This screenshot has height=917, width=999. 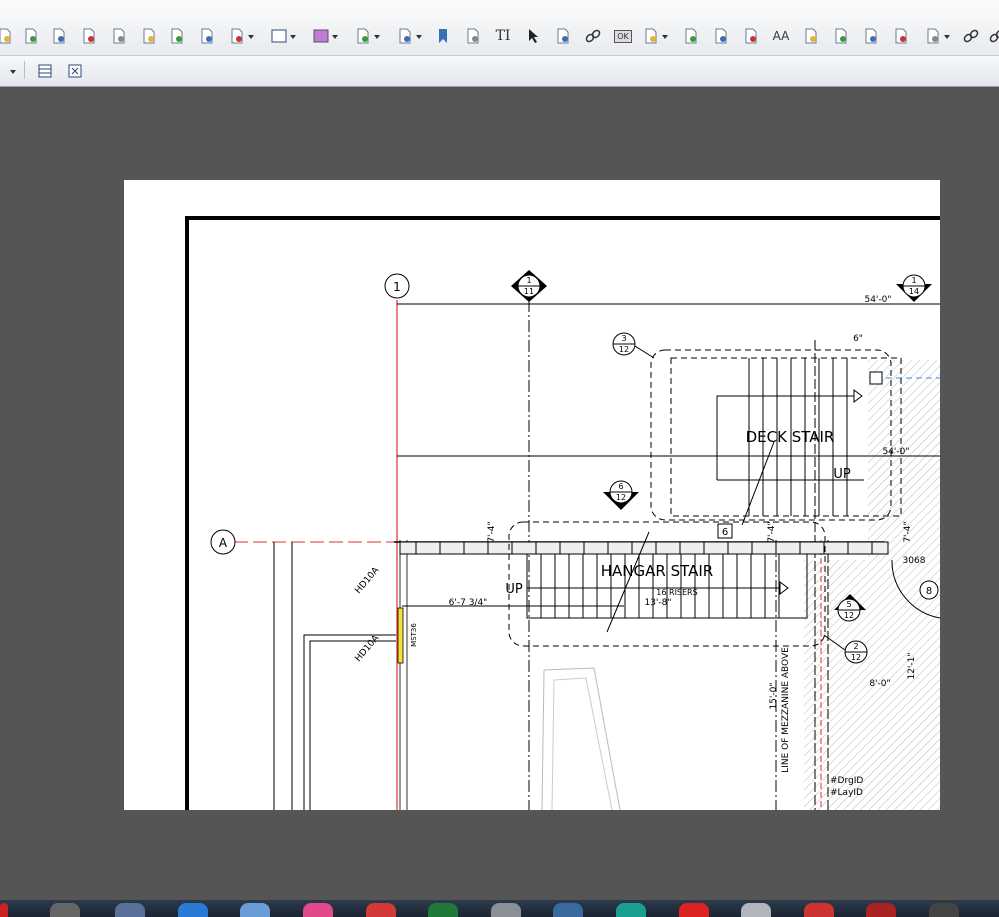 What do you see at coordinates (836, 685) in the screenshot?
I see `hatched-area` at bounding box center [836, 685].